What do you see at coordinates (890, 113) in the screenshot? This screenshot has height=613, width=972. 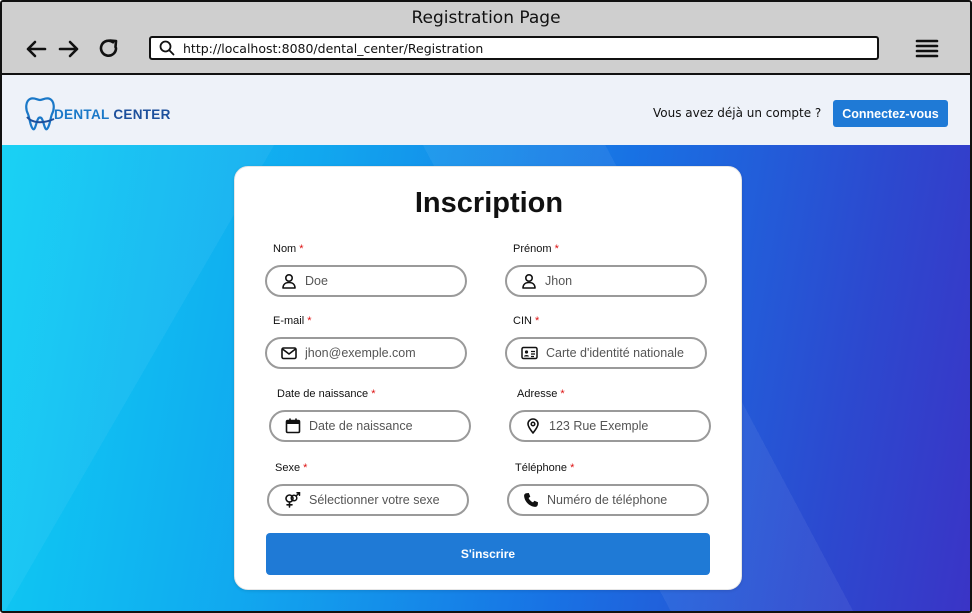 I see `login-button: Connectez-vous` at bounding box center [890, 113].